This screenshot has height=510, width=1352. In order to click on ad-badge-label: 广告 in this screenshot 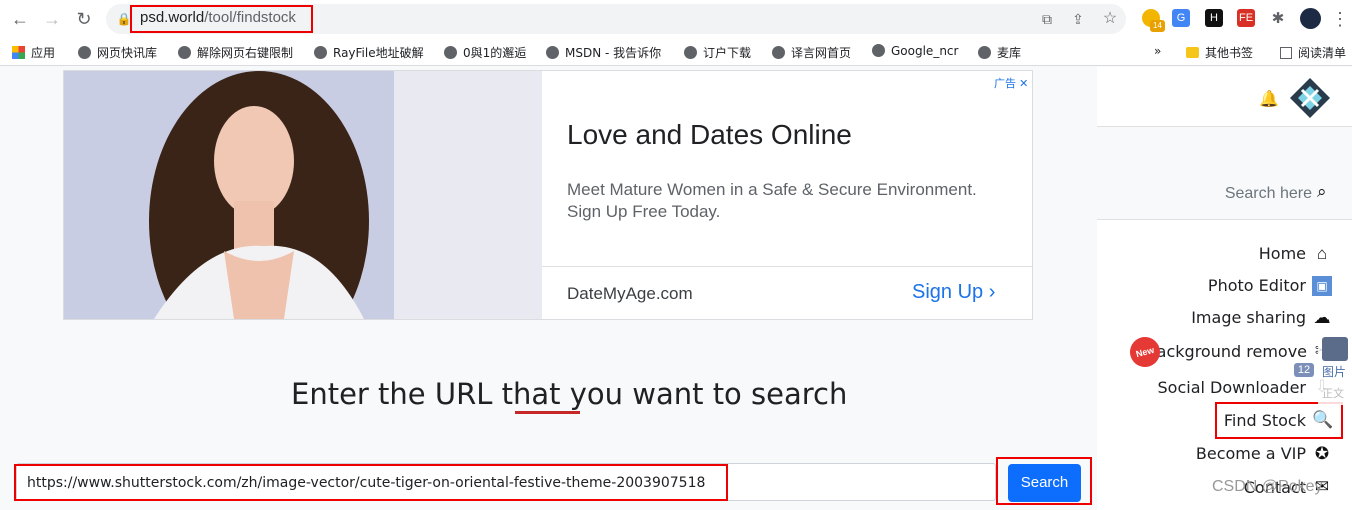, I will do `click(1005, 84)`.